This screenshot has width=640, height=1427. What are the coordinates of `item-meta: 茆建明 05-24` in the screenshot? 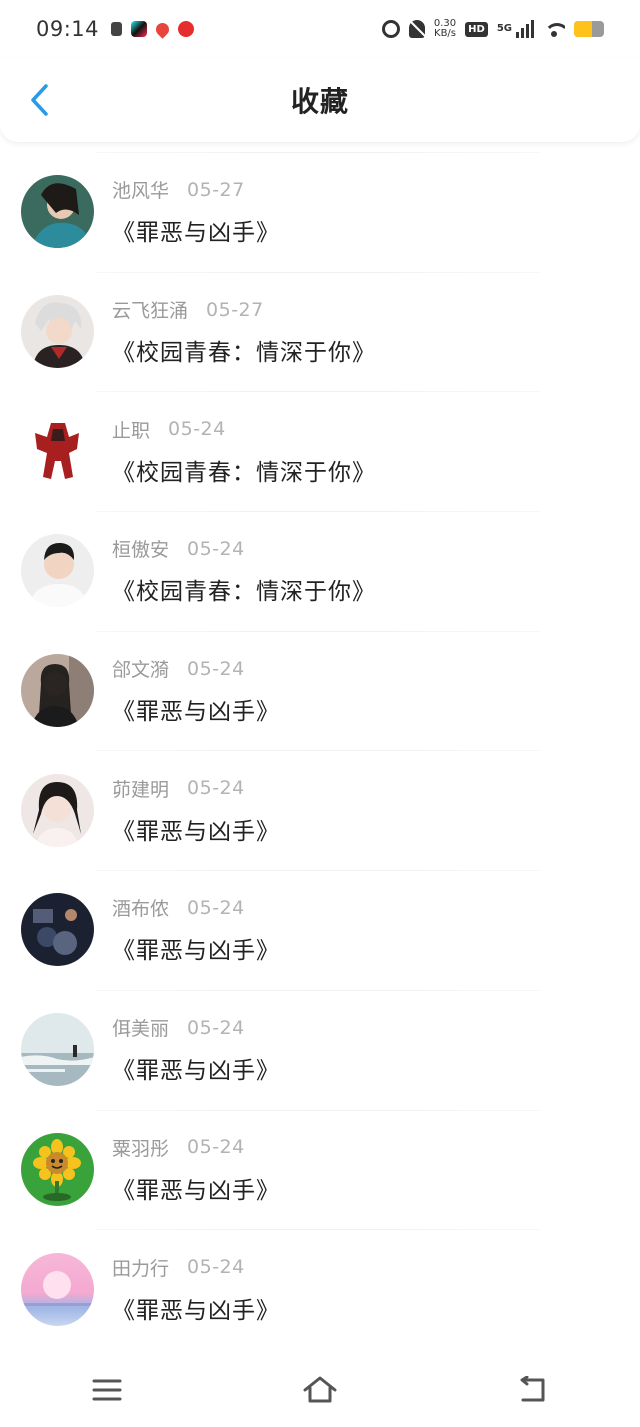 It's located at (196, 788).